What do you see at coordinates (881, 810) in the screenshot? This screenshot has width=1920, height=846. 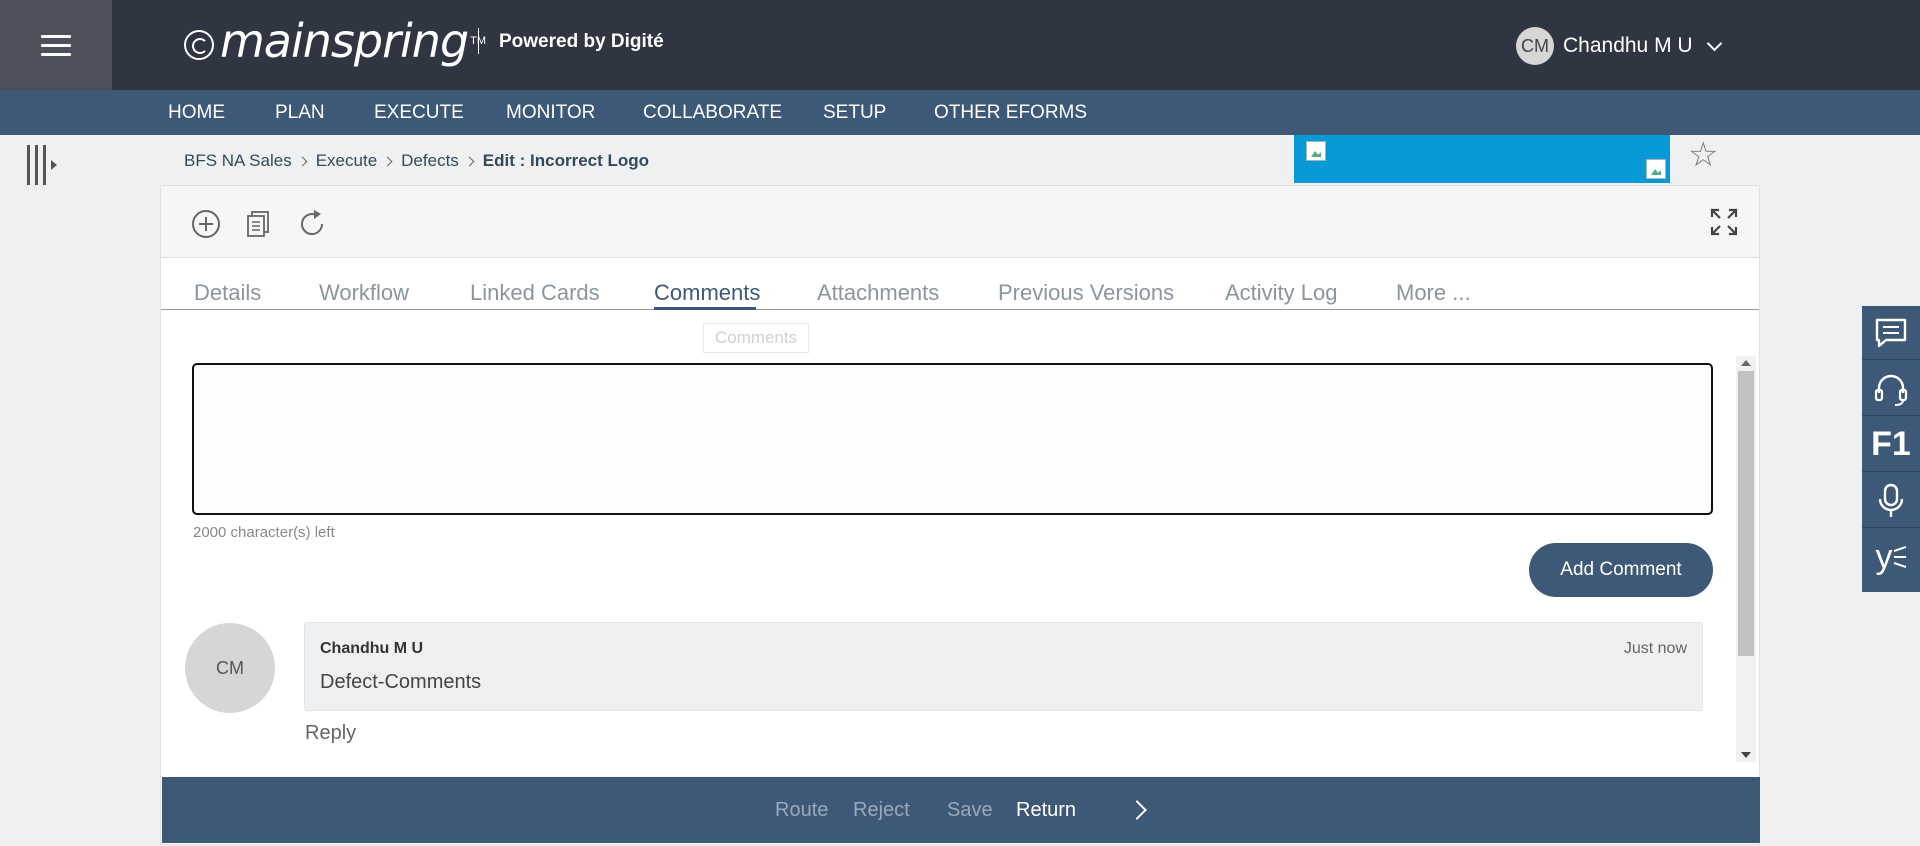 I see `reject-button: Reject` at bounding box center [881, 810].